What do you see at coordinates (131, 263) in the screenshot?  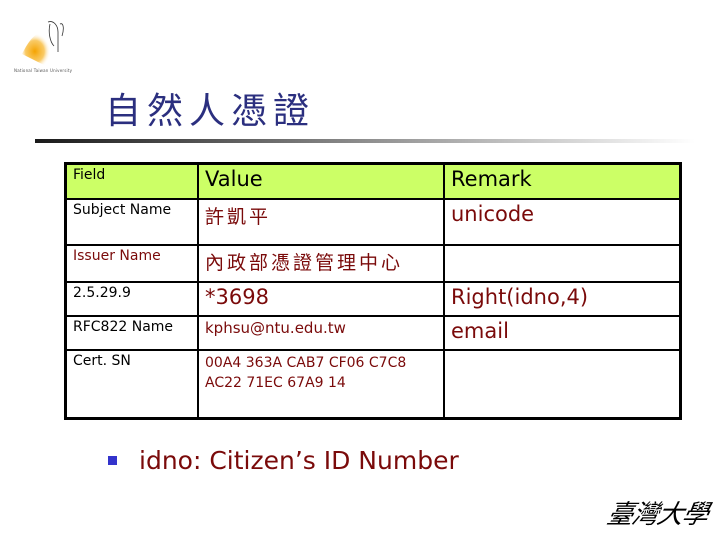 I see `field-cell: Issuer Name` at bounding box center [131, 263].